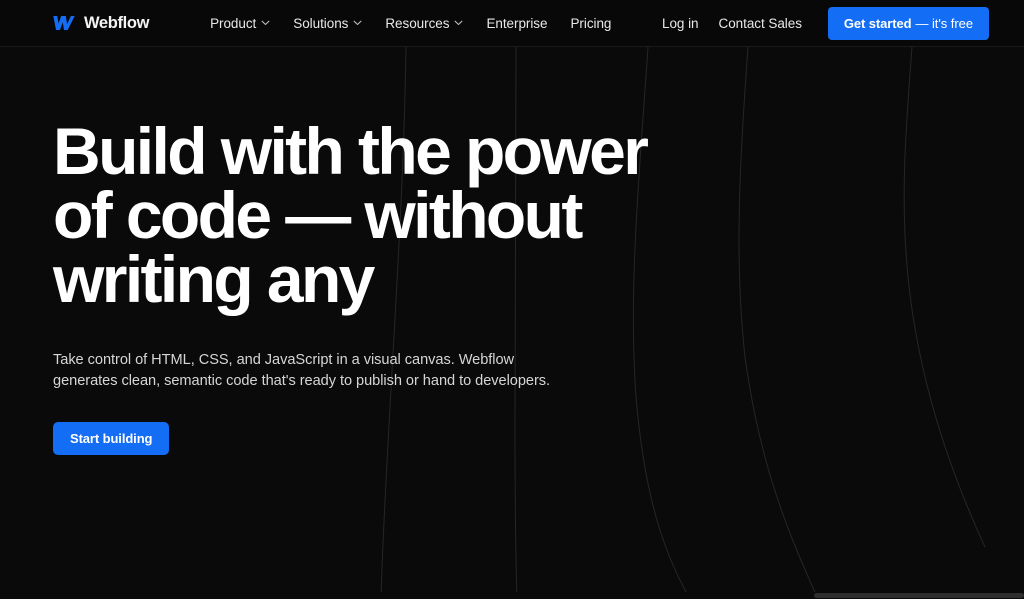 The width and height of the screenshot is (1024, 599). Describe the element at coordinates (877, 23) in the screenshot. I see `get-started-button-label: Get started` at that location.